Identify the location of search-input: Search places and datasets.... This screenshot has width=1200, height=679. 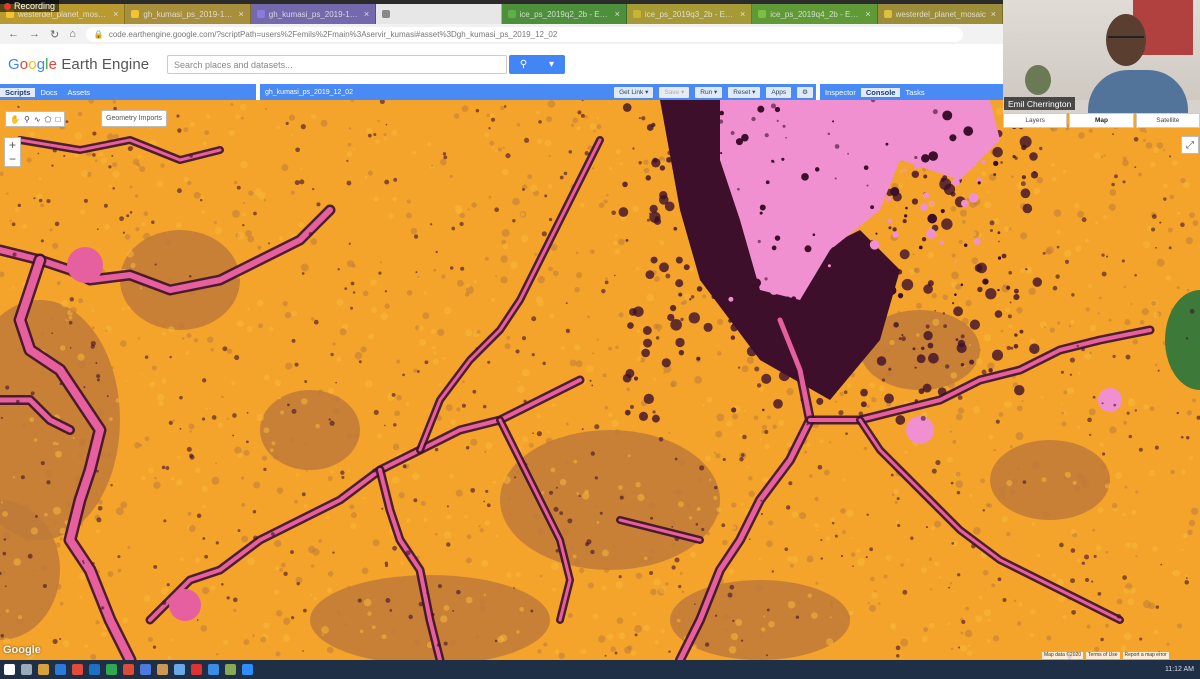
(337, 64).